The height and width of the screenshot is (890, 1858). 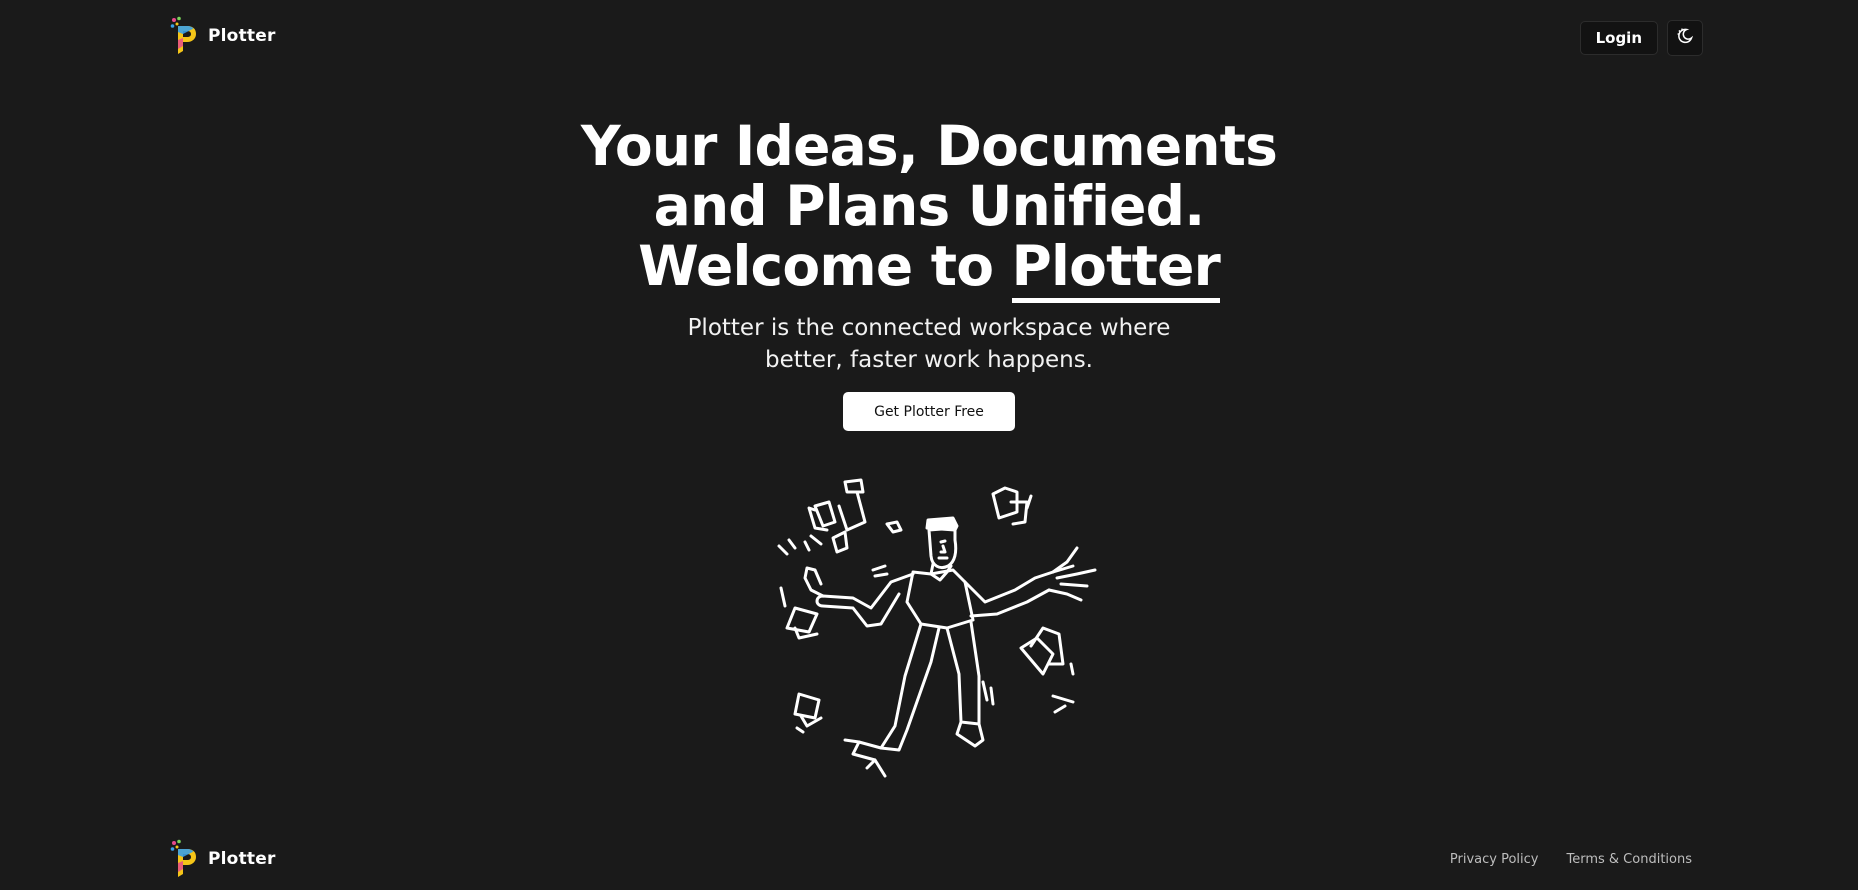 I want to click on brand-logo-link: Plotter, so click(x=223, y=36).